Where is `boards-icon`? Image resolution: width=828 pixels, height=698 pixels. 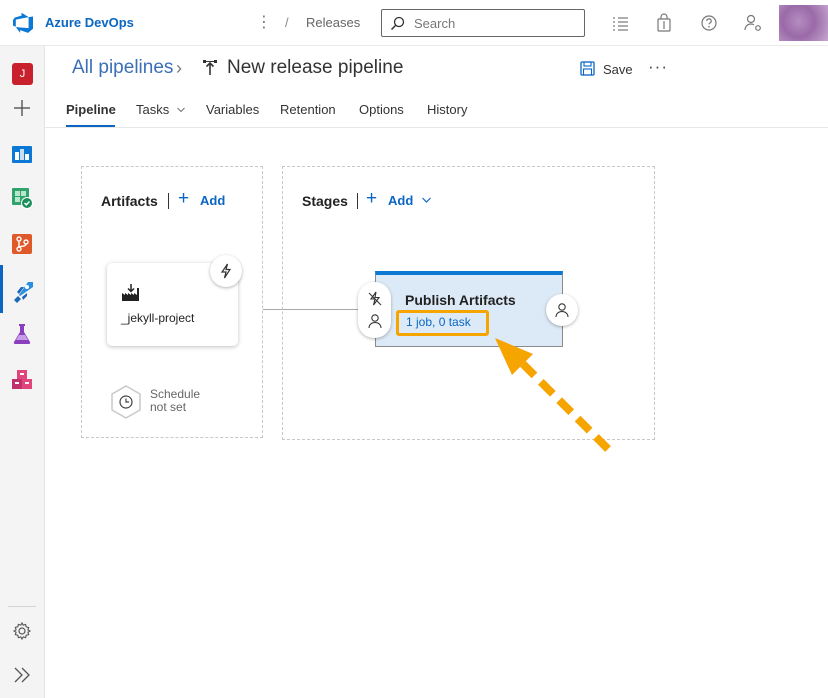
boards-icon is located at coordinates (22, 154).